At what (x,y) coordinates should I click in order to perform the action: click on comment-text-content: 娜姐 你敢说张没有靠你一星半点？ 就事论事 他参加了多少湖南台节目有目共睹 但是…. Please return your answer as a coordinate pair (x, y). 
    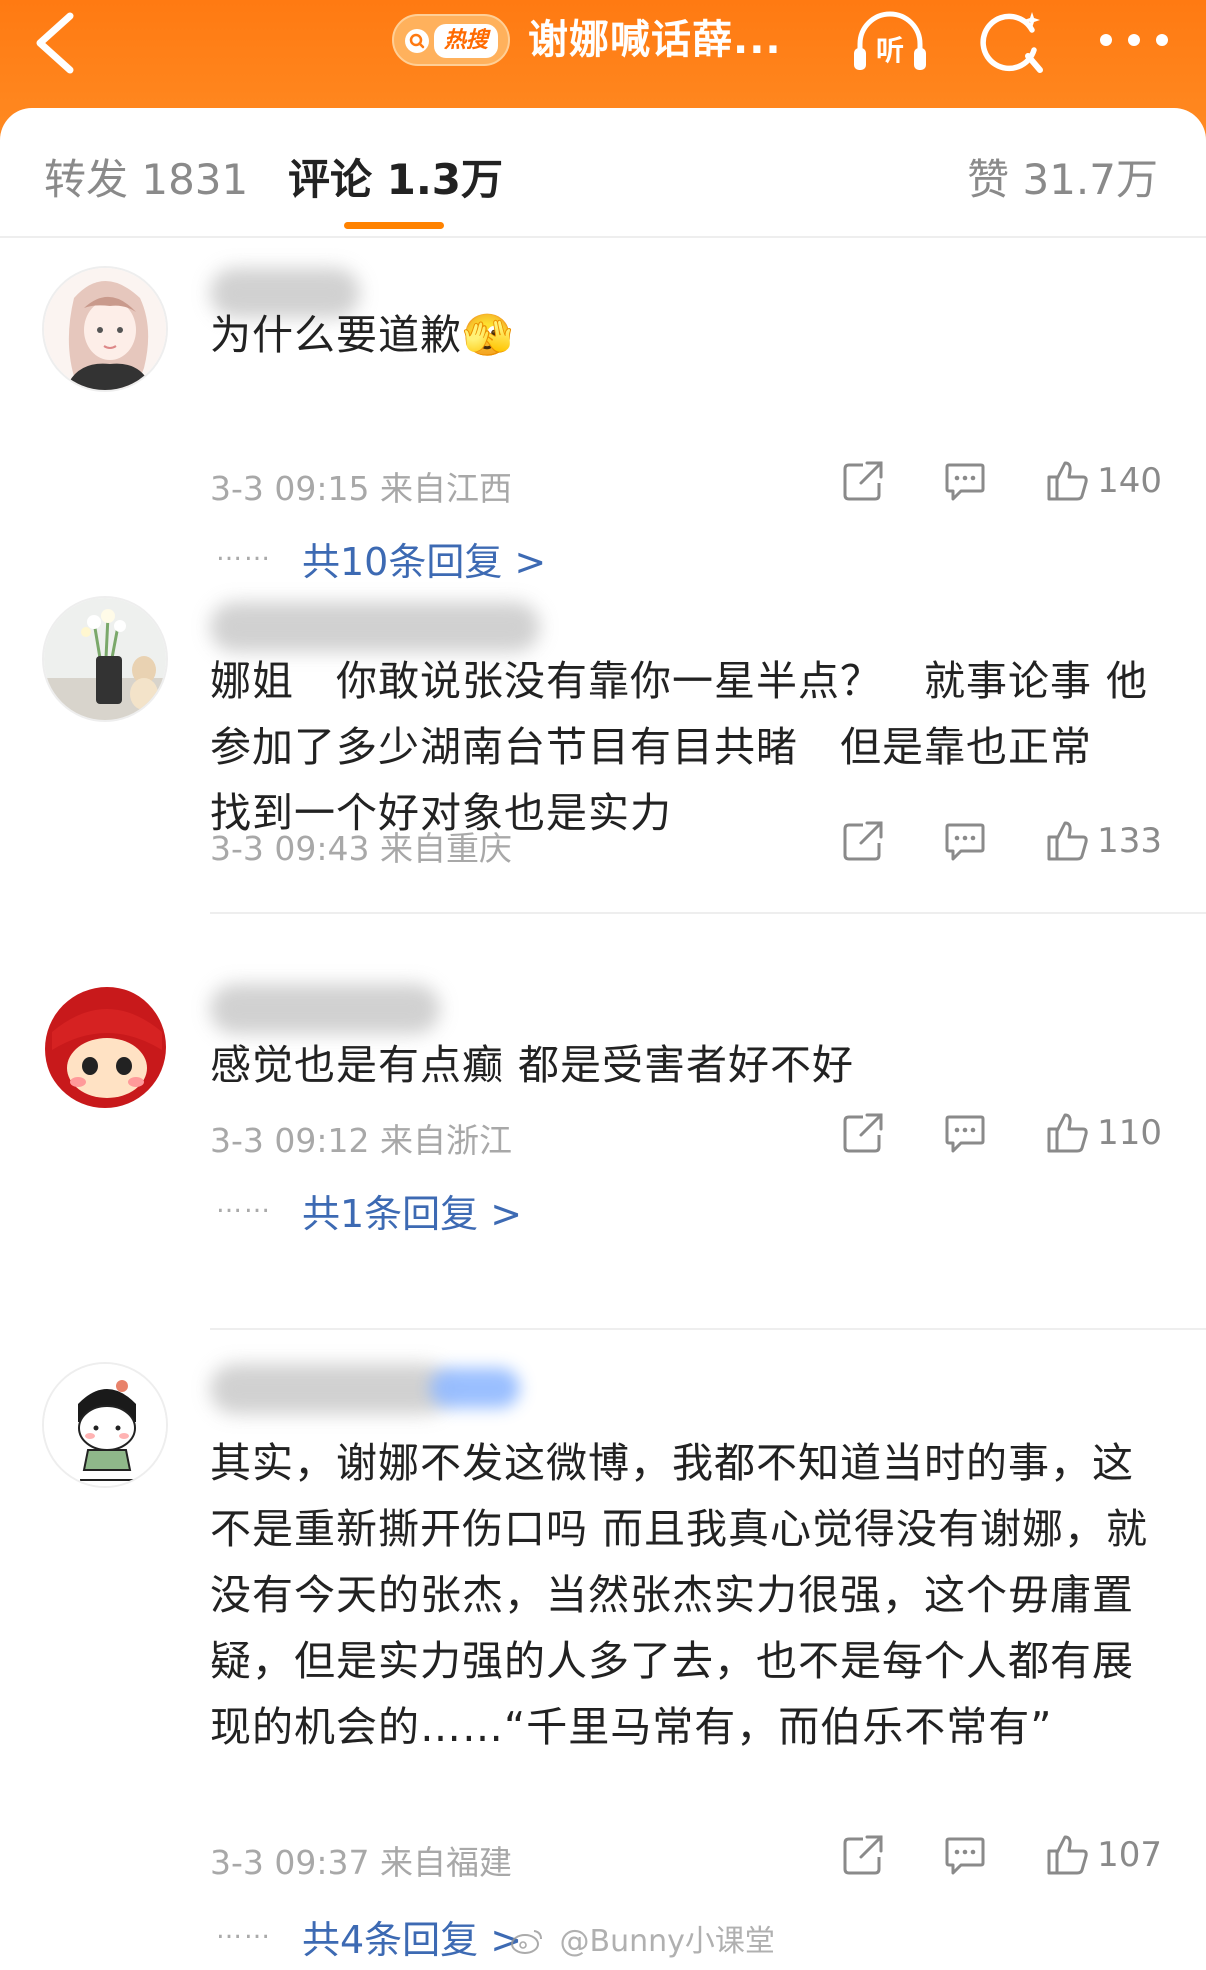
    Looking at the image, I should click on (679, 747).